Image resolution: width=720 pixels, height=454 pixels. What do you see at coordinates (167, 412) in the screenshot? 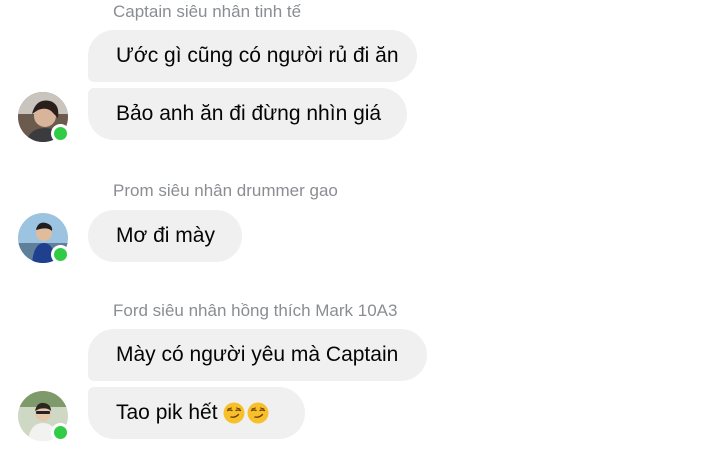
I see `message-text: Tao pik hết` at bounding box center [167, 412].